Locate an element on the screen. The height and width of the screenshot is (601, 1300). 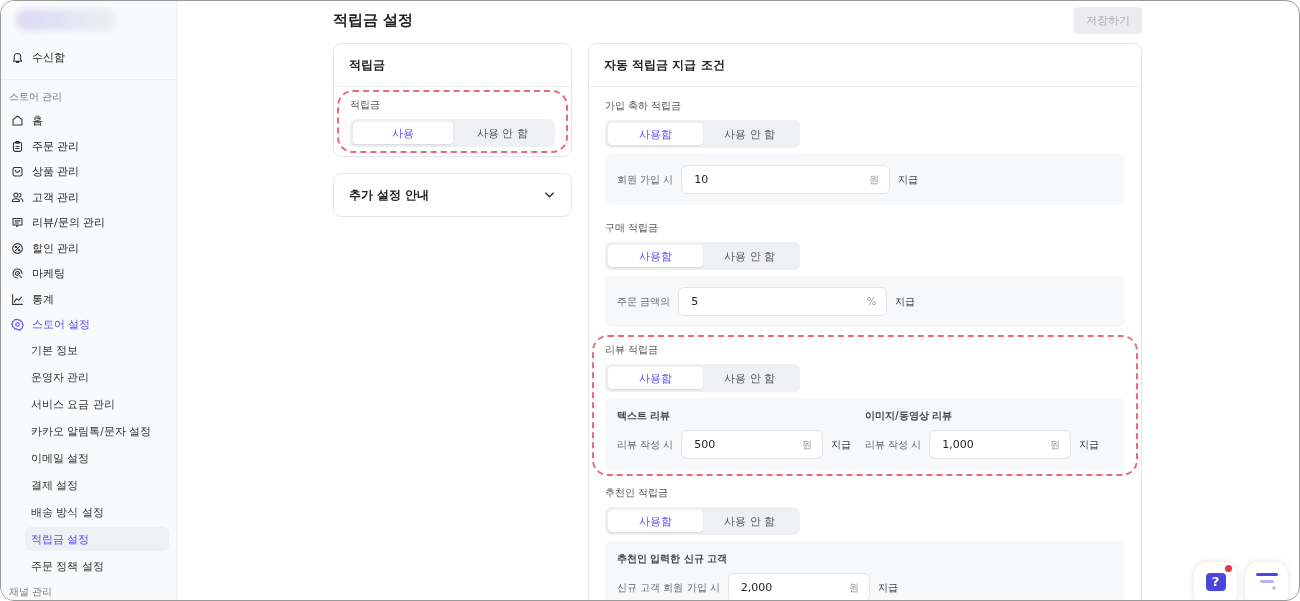
bag-icon is located at coordinates (17, 172).